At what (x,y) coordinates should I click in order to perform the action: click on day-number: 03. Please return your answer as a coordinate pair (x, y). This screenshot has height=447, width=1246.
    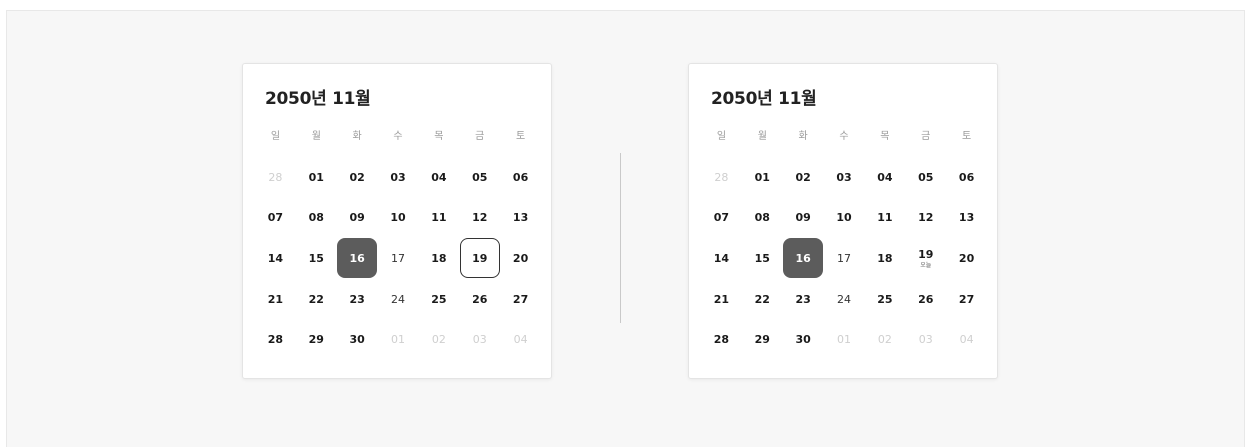
    Looking at the image, I should click on (925, 340).